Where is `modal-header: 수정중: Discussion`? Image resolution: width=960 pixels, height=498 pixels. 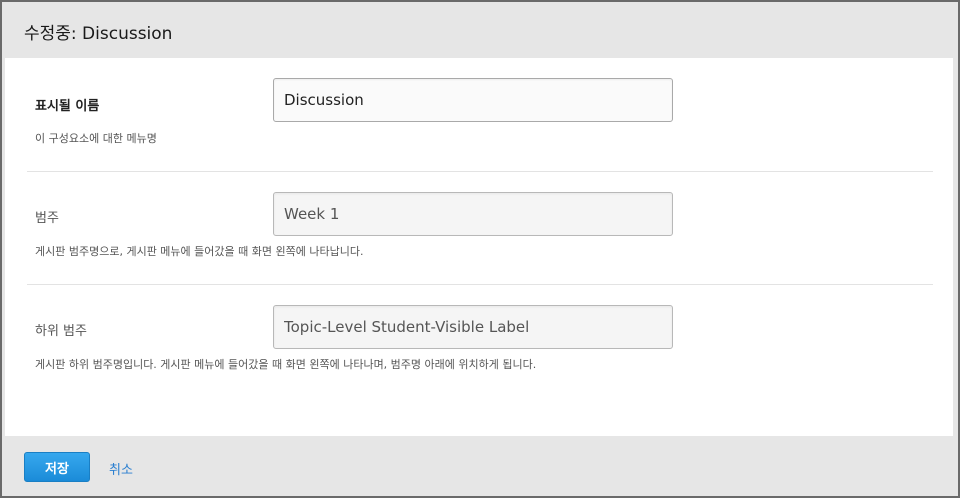 modal-header: 수정중: Discussion is located at coordinates (480, 30).